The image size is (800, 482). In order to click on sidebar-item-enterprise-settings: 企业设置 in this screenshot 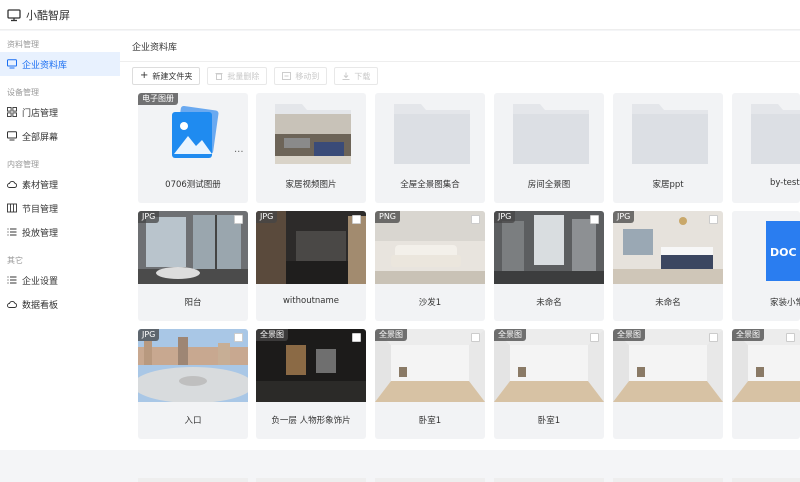, I will do `click(60, 280)`.